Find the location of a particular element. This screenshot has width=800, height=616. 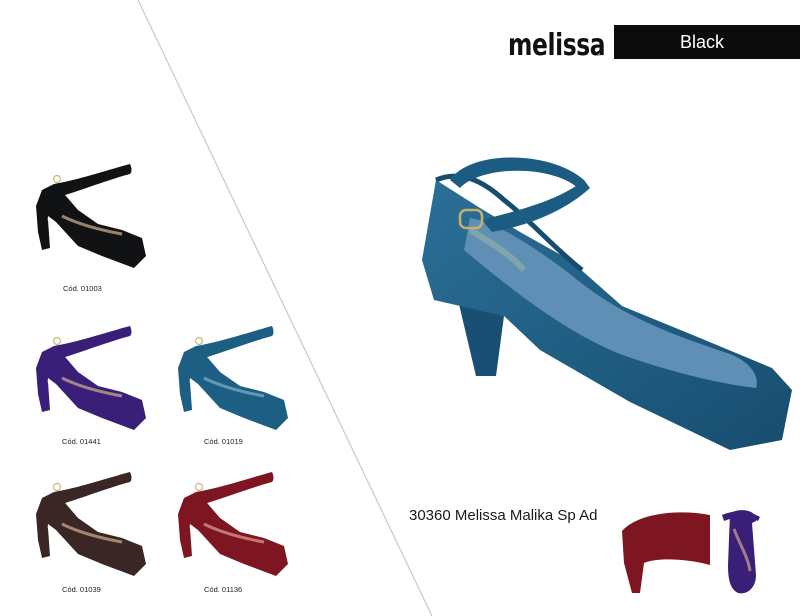

brand-logo: melissa is located at coordinates (557, 45).